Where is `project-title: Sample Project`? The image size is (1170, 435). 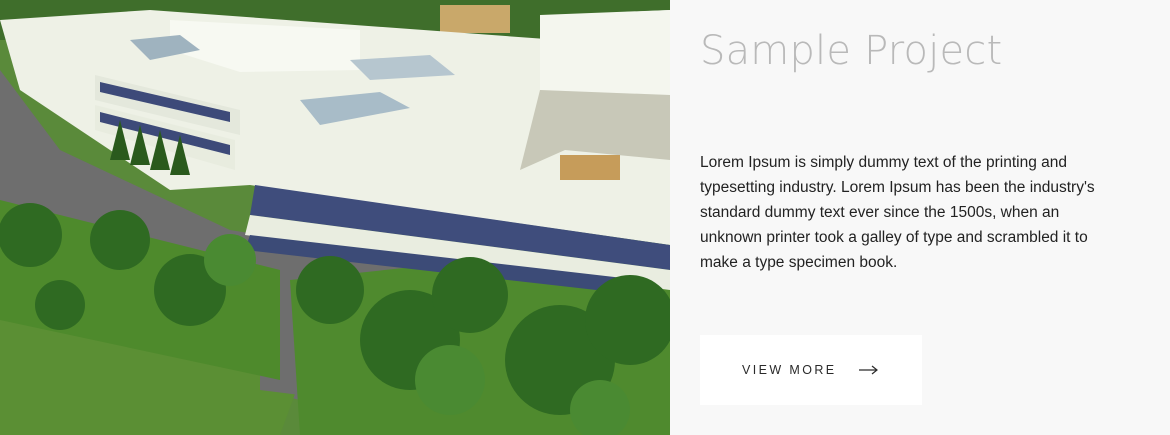
project-title: Sample Project is located at coordinates (851, 51).